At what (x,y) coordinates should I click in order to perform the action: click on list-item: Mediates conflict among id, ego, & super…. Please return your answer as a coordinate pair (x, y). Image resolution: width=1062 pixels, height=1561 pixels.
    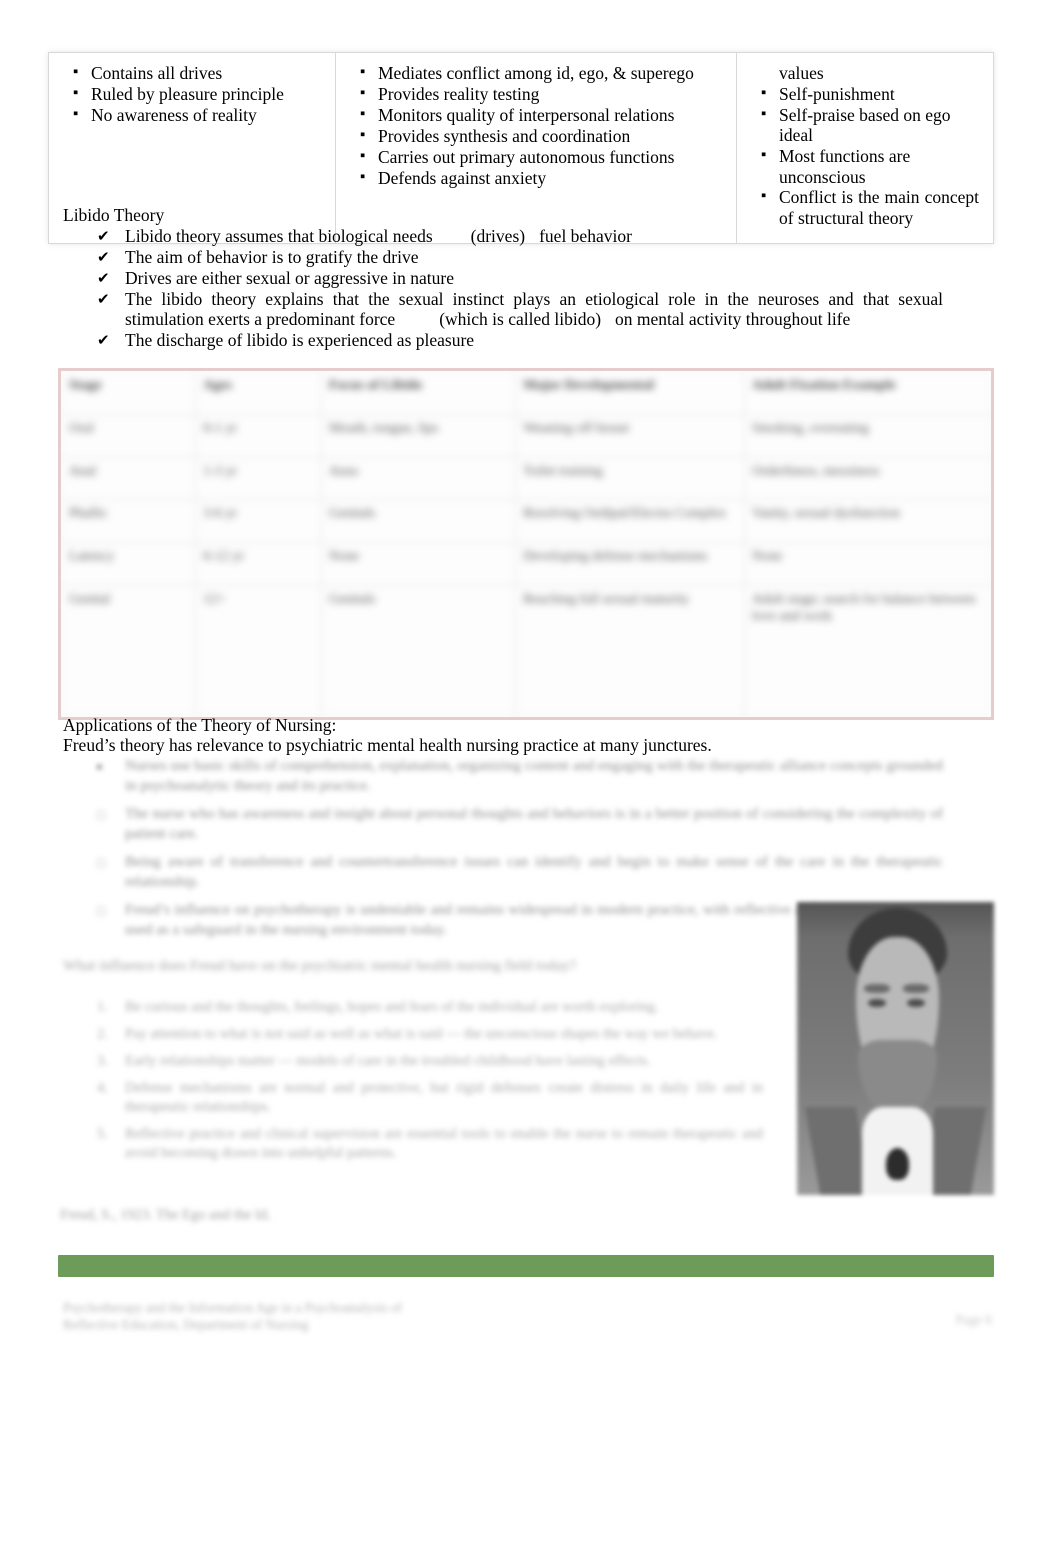
    Looking at the image, I should click on (536, 72).